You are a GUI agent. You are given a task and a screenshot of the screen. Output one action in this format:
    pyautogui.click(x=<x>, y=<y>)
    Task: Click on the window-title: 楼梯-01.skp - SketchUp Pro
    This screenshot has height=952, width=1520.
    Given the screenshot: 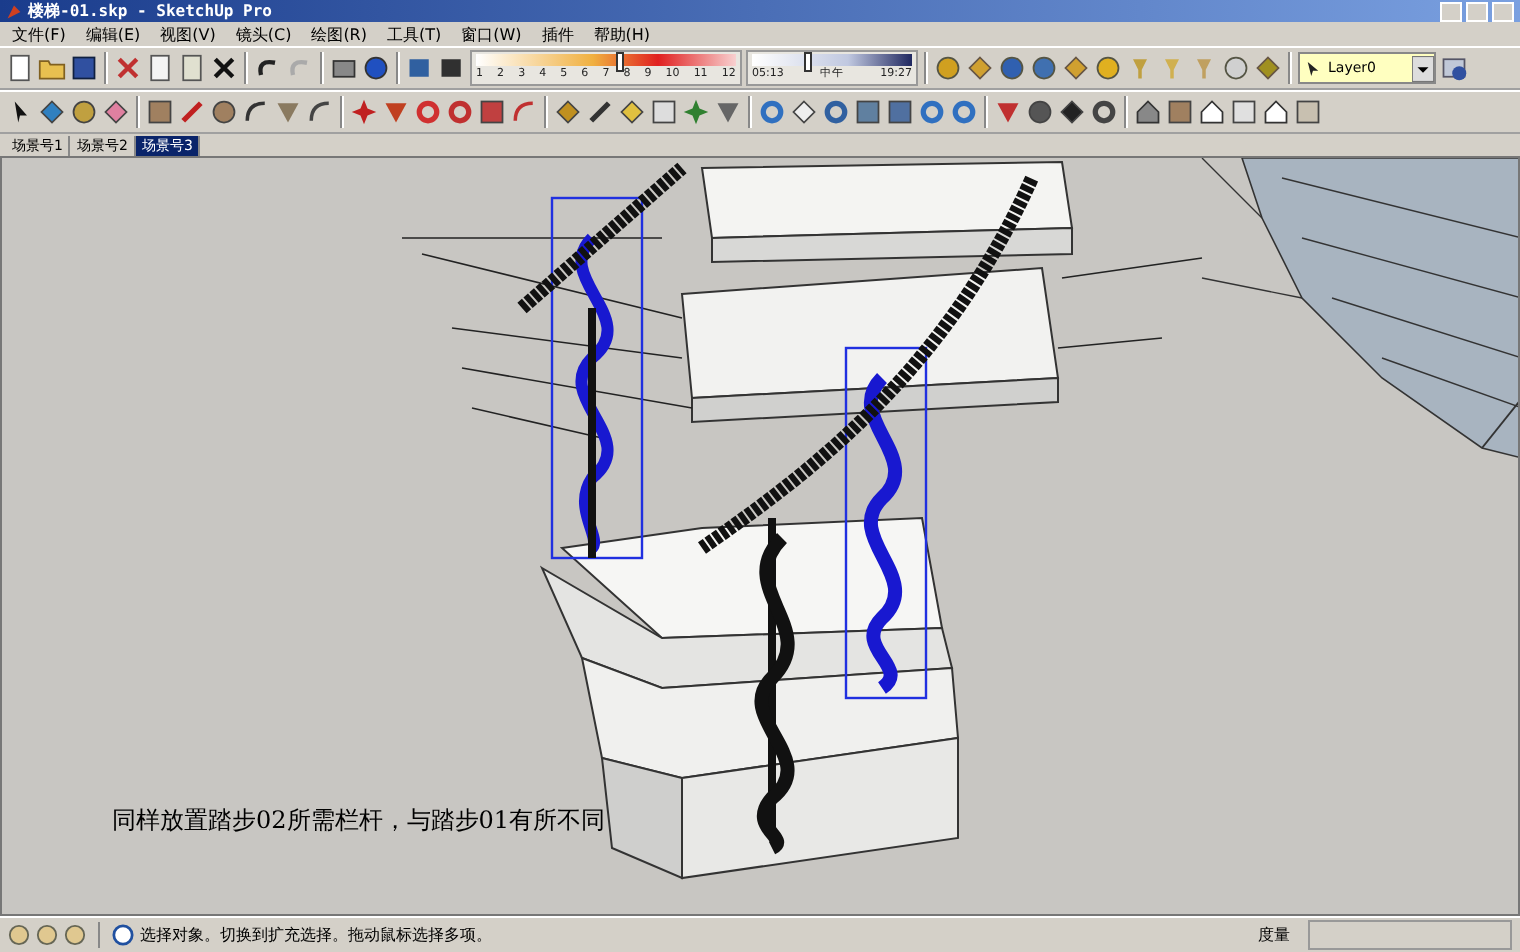 What is the action you would take?
    pyautogui.click(x=150, y=11)
    